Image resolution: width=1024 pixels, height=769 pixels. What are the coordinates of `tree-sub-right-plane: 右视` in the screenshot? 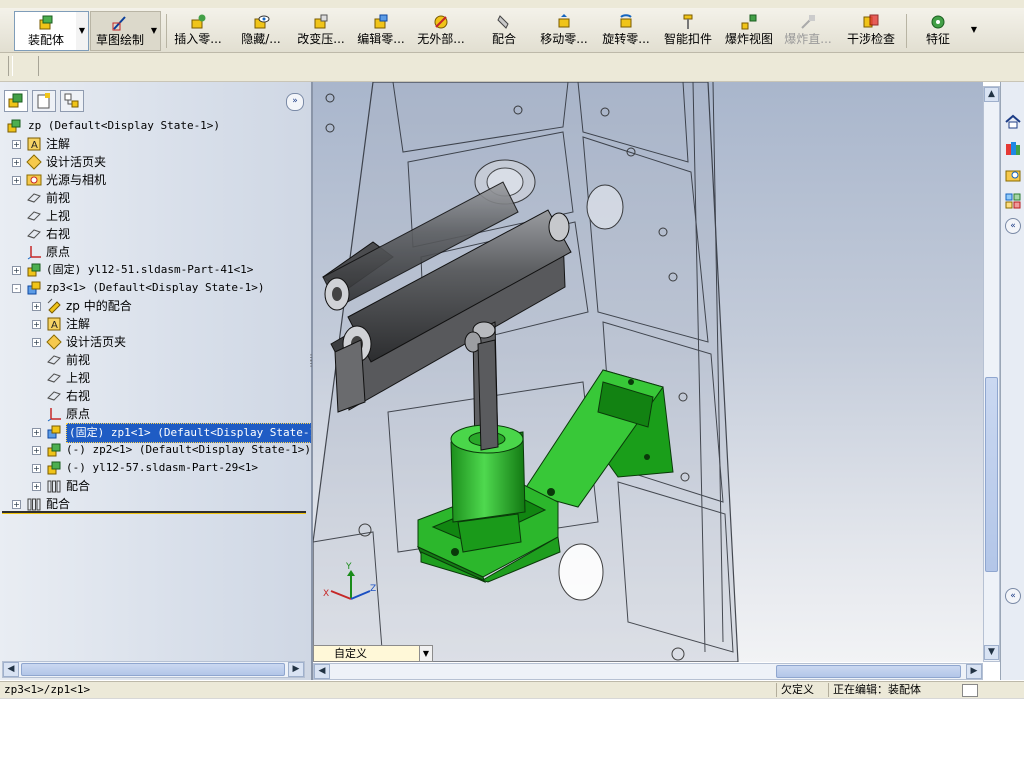 It's located at (152, 396).